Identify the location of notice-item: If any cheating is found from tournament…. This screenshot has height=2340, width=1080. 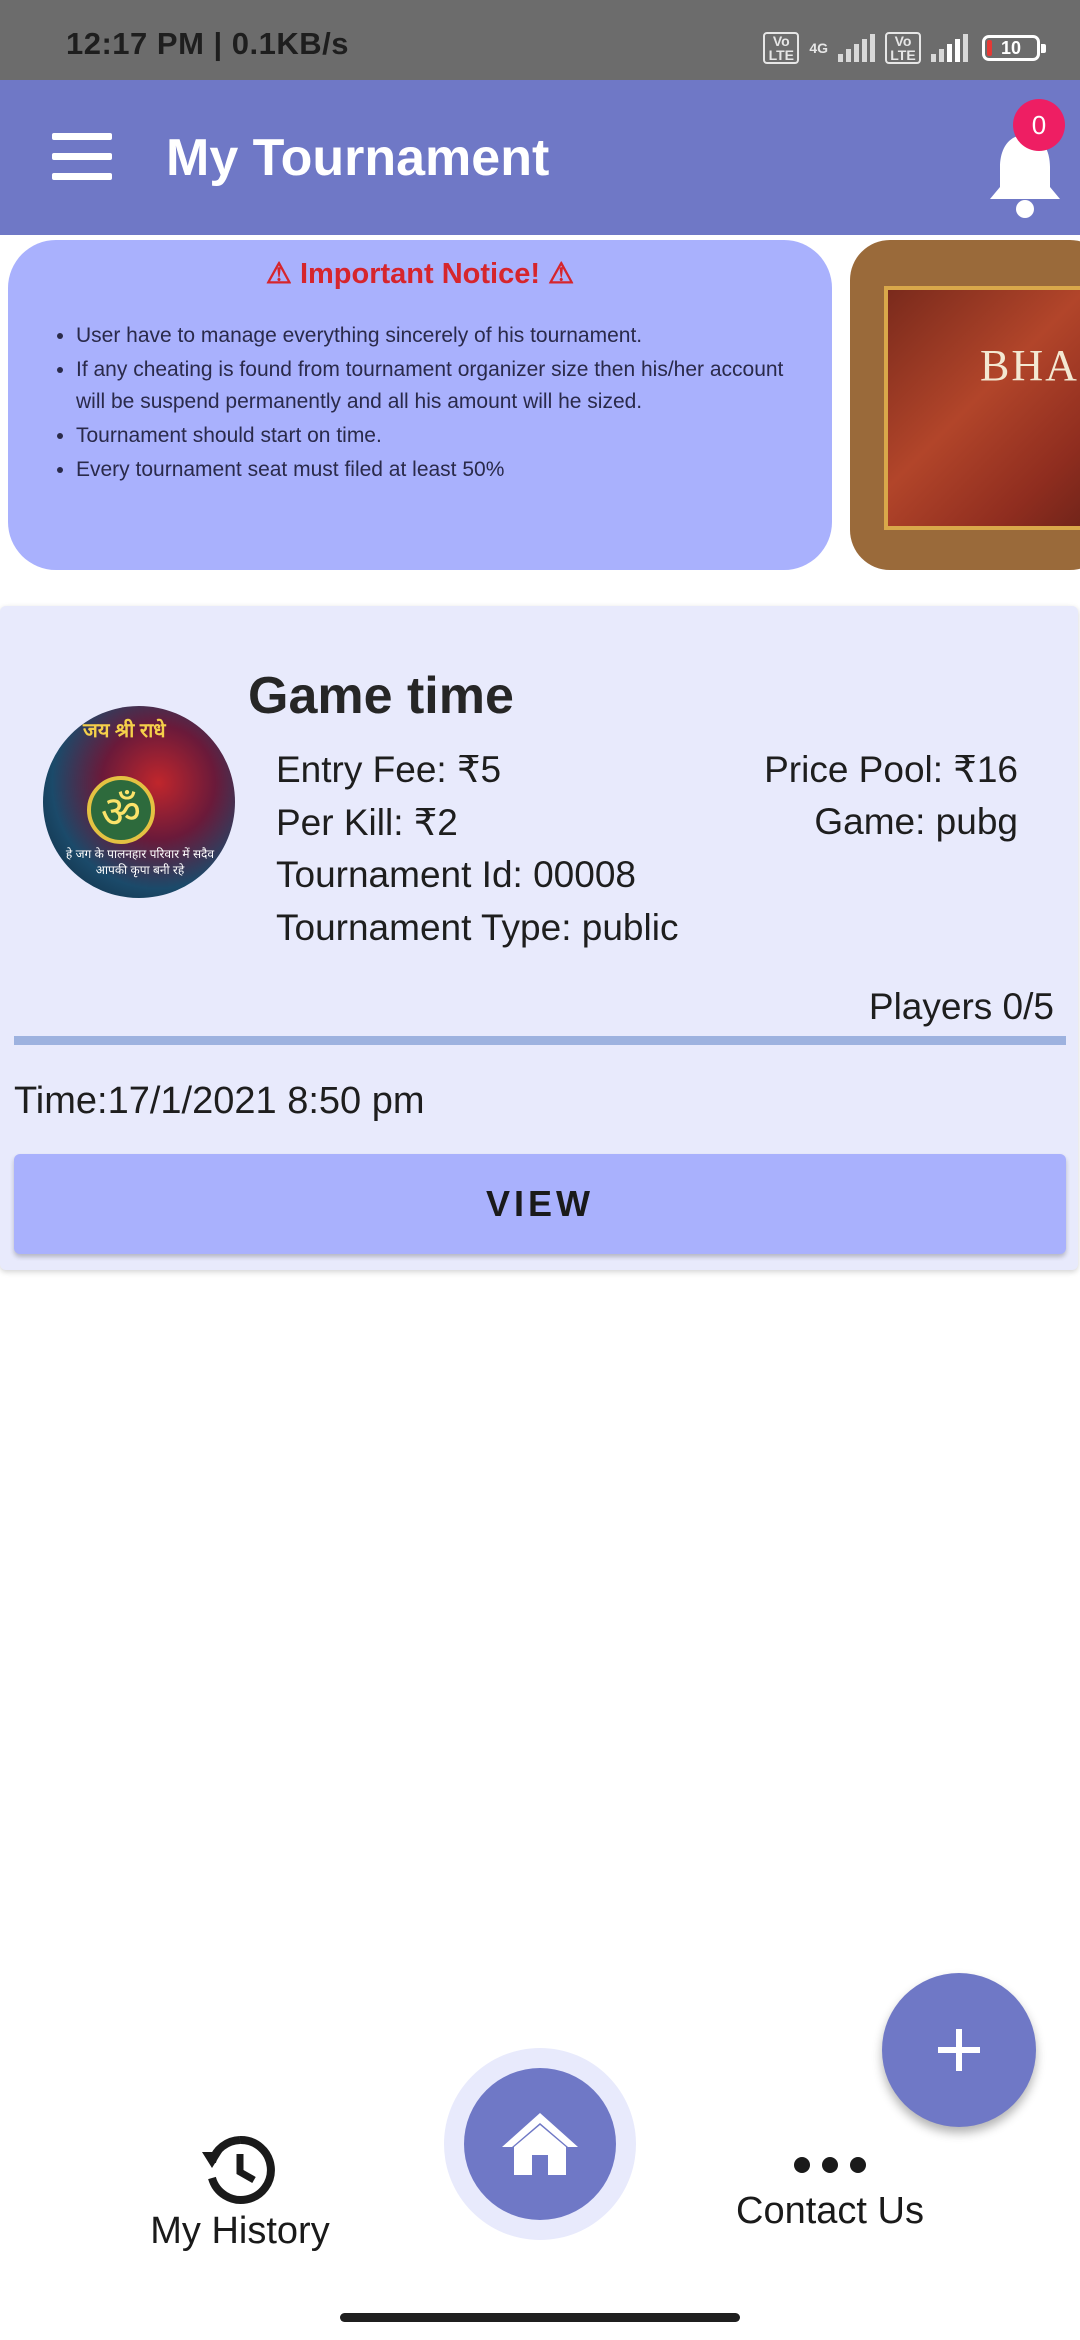
(442, 386).